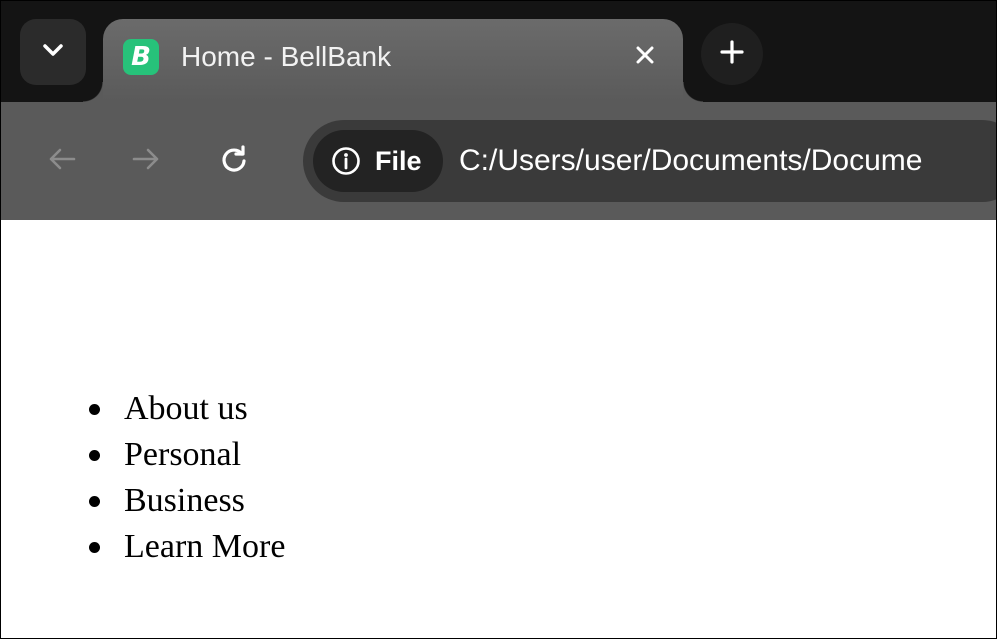 Image resolution: width=997 pixels, height=639 pixels. I want to click on url-text: C:/Users/user/Documents/Docume, so click(690, 161).